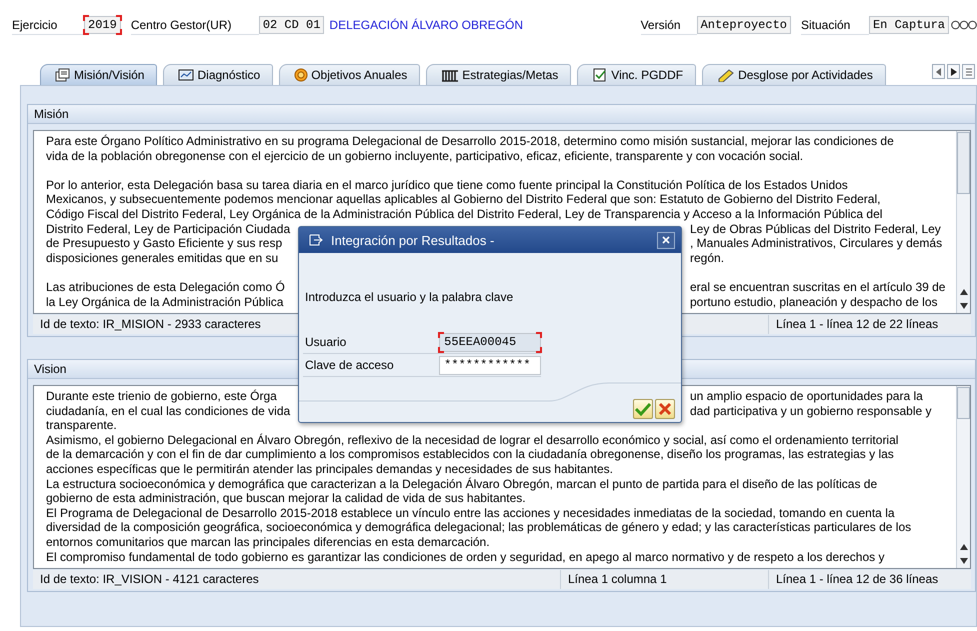 The width and height of the screenshot is (977, 631). Describe the element at coordinates (161, 396) in the screenshot. I see `text-line: Durante este trienio de gobierno, este Órga` at that location.